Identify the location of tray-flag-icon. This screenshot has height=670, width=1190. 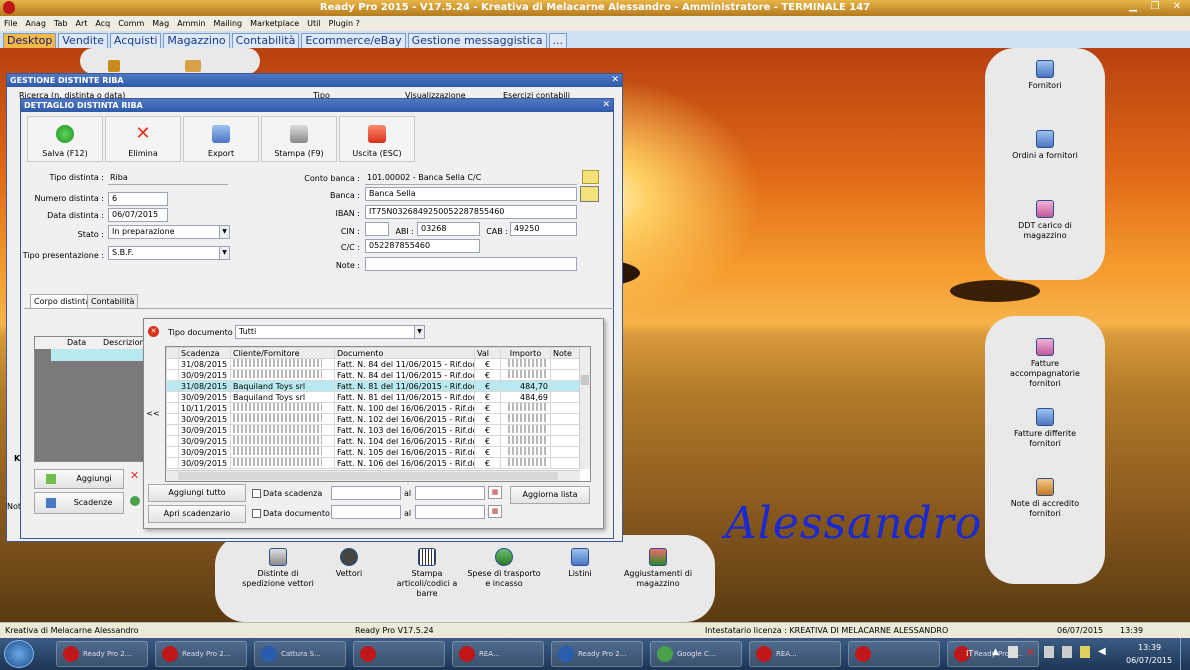
(1049, 652).